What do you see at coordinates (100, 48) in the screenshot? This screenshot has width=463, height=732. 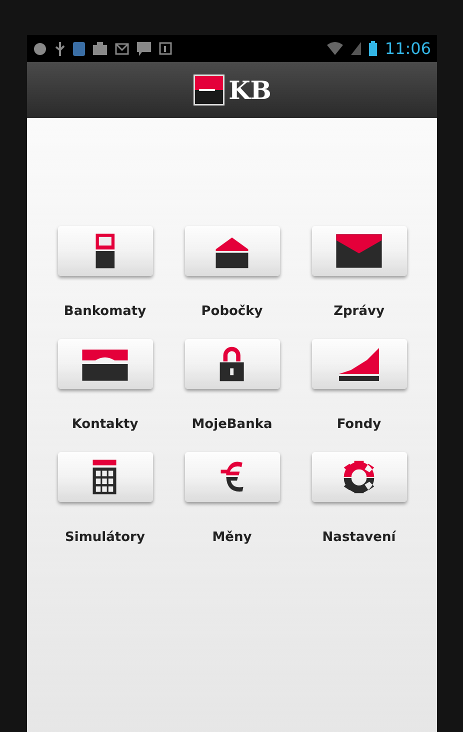 I see `briefcase-icon` at bounding box center [100, 48].